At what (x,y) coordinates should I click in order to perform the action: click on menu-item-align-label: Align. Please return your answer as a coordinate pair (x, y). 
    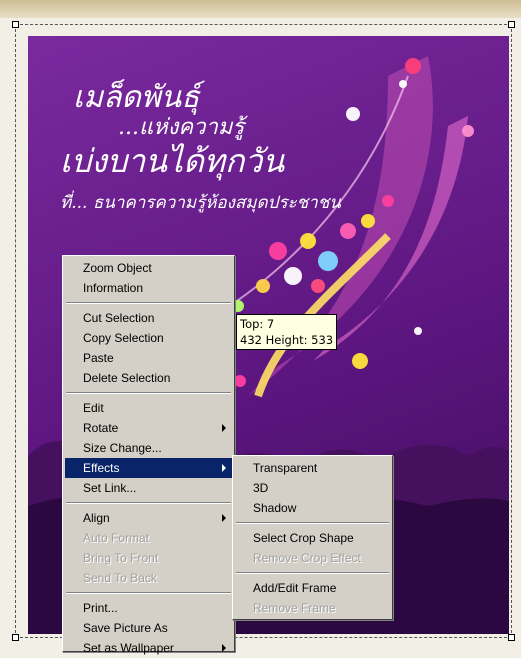
    Looking at the image, I should click on (96, 518).